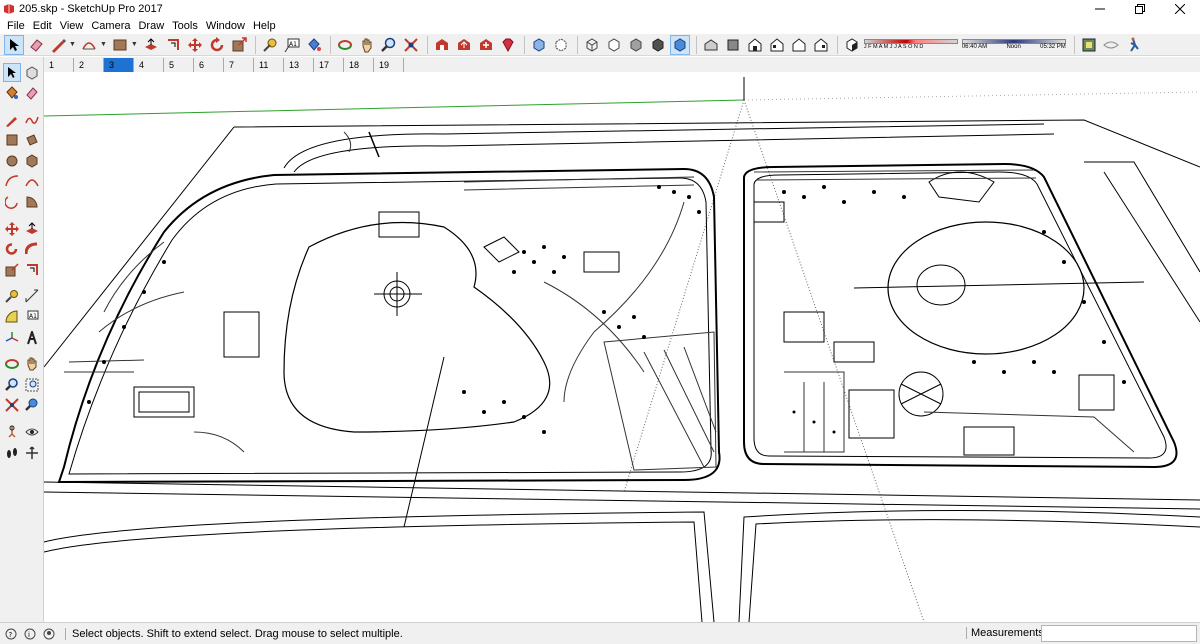 This screenshot has width=1200, height=644. I want to click on menu-draw: Draw, so click(151, 26).